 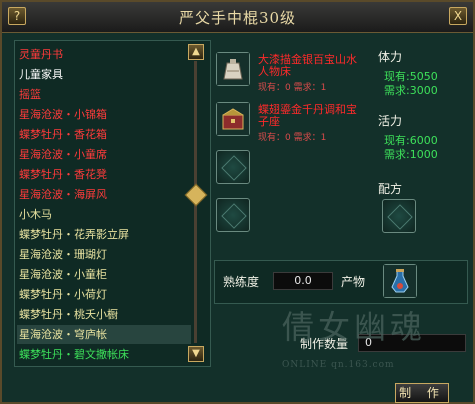 I want to click on list-item: 蝶梦牡丹・香花凳, so click(x=104, y=174).